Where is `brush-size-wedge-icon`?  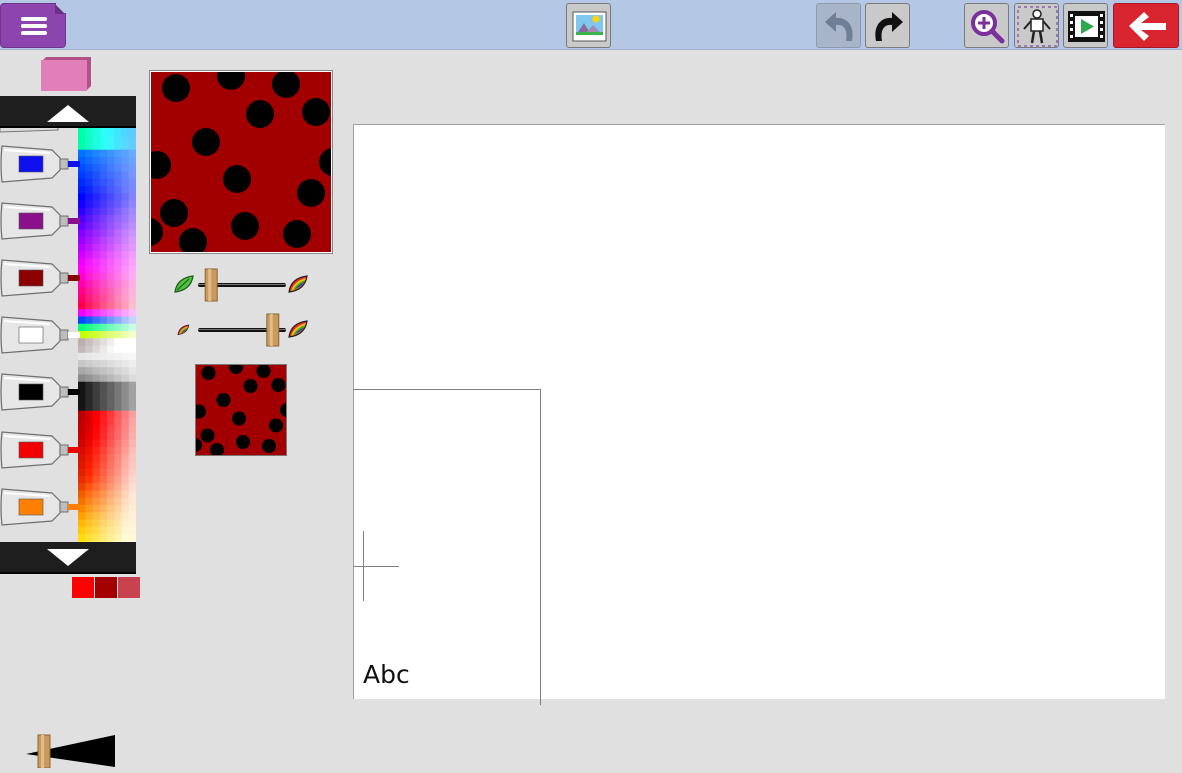
brush-size-wedge-icon is located at coordinates (70, 751).